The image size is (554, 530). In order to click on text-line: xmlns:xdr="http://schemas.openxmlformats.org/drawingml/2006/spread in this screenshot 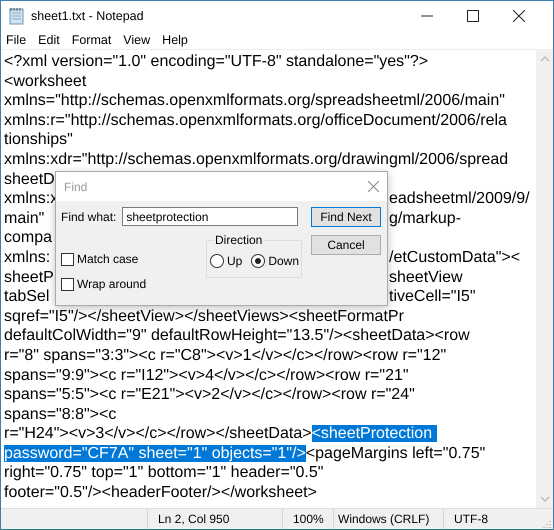, I will do `click(256, 159)`.